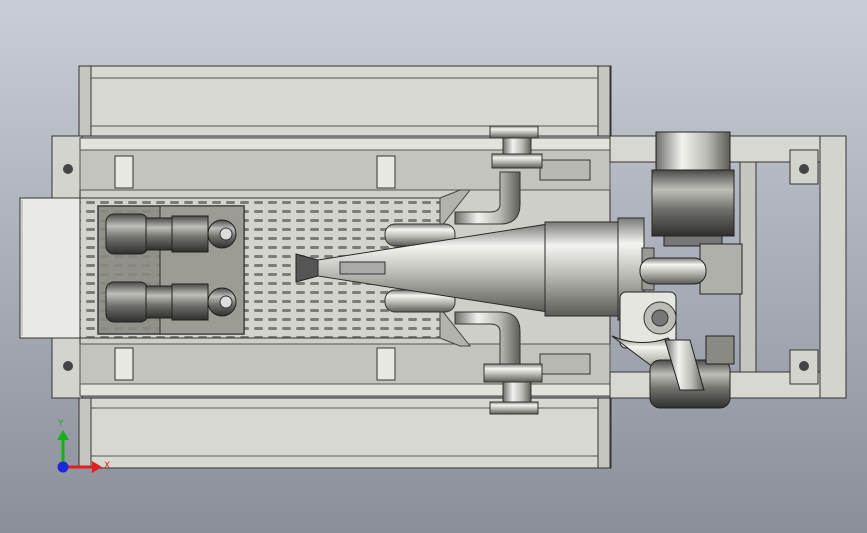 This screenshot has width=867, height=533. What do you see at coordinates (51, 268) in the screenshot?
I see `inlet-housing` at bounding box center [51, 268].